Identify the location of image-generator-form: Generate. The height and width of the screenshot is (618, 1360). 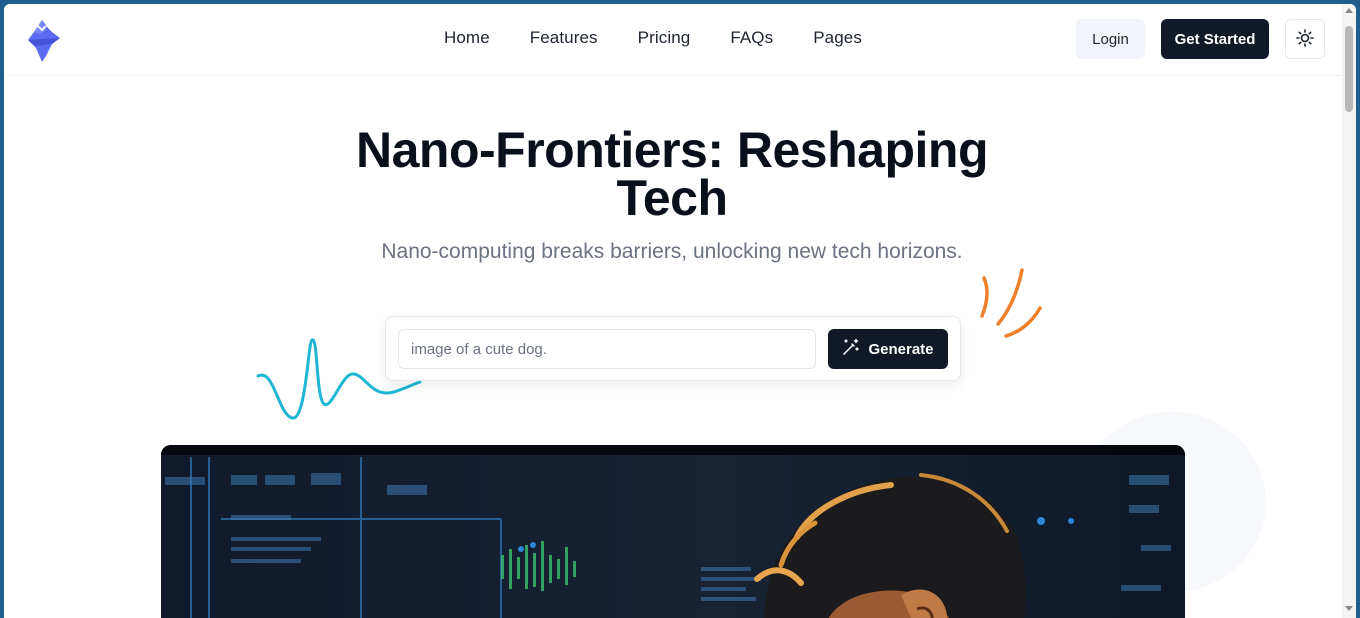
(673, 348).